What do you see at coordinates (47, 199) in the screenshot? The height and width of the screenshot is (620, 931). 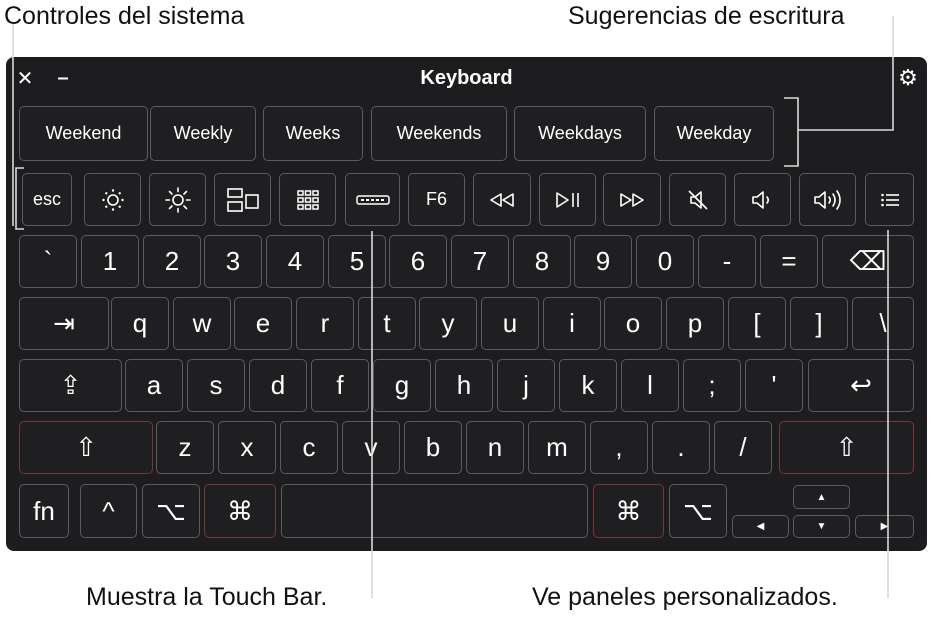 I see `esc-key: esc` at bounding box center [47, 199].